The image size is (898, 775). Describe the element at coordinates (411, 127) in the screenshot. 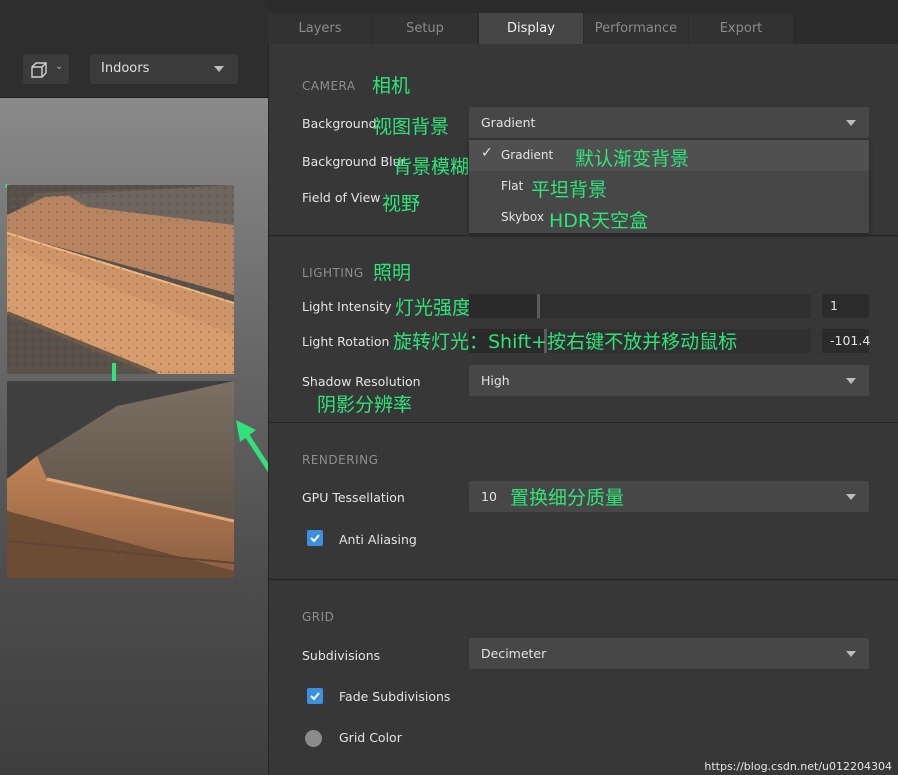

I see `background-note: 视图背景` at that location.